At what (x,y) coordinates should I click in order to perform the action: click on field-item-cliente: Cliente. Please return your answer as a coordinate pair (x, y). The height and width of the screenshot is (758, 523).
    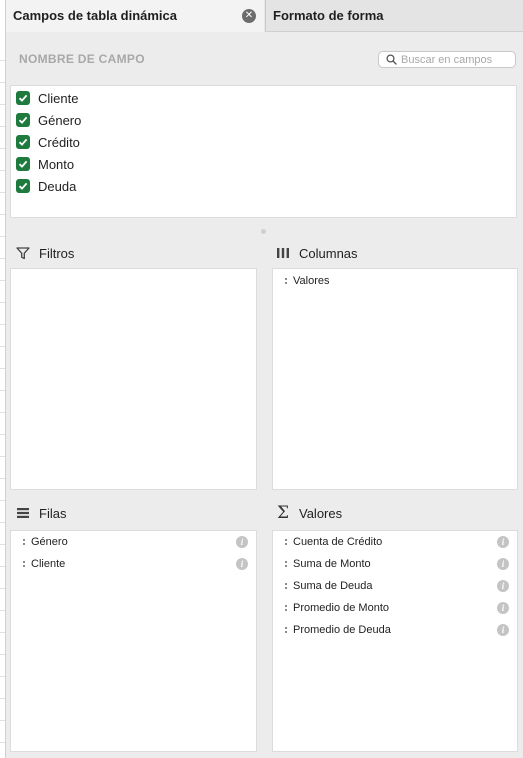
    Looking at the image, I should click on (47, 98).